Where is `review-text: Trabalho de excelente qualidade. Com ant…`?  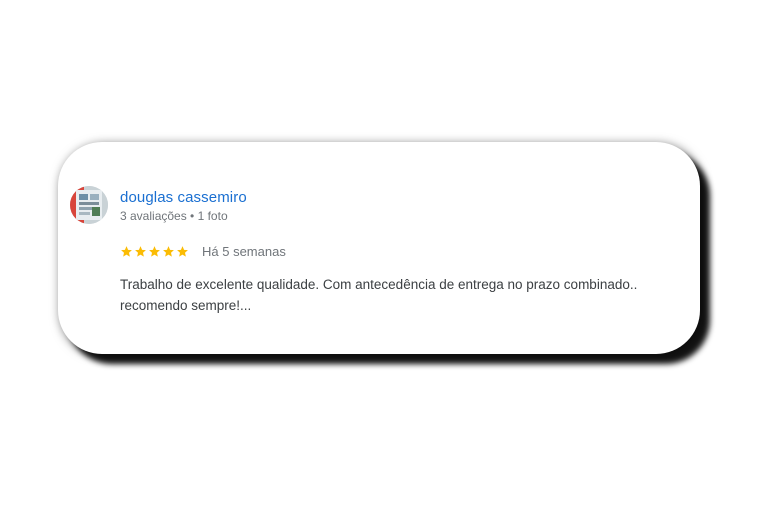 review-text: Trabalho de excelente qualidade. Com ant… is located at coordinates (379, 295).